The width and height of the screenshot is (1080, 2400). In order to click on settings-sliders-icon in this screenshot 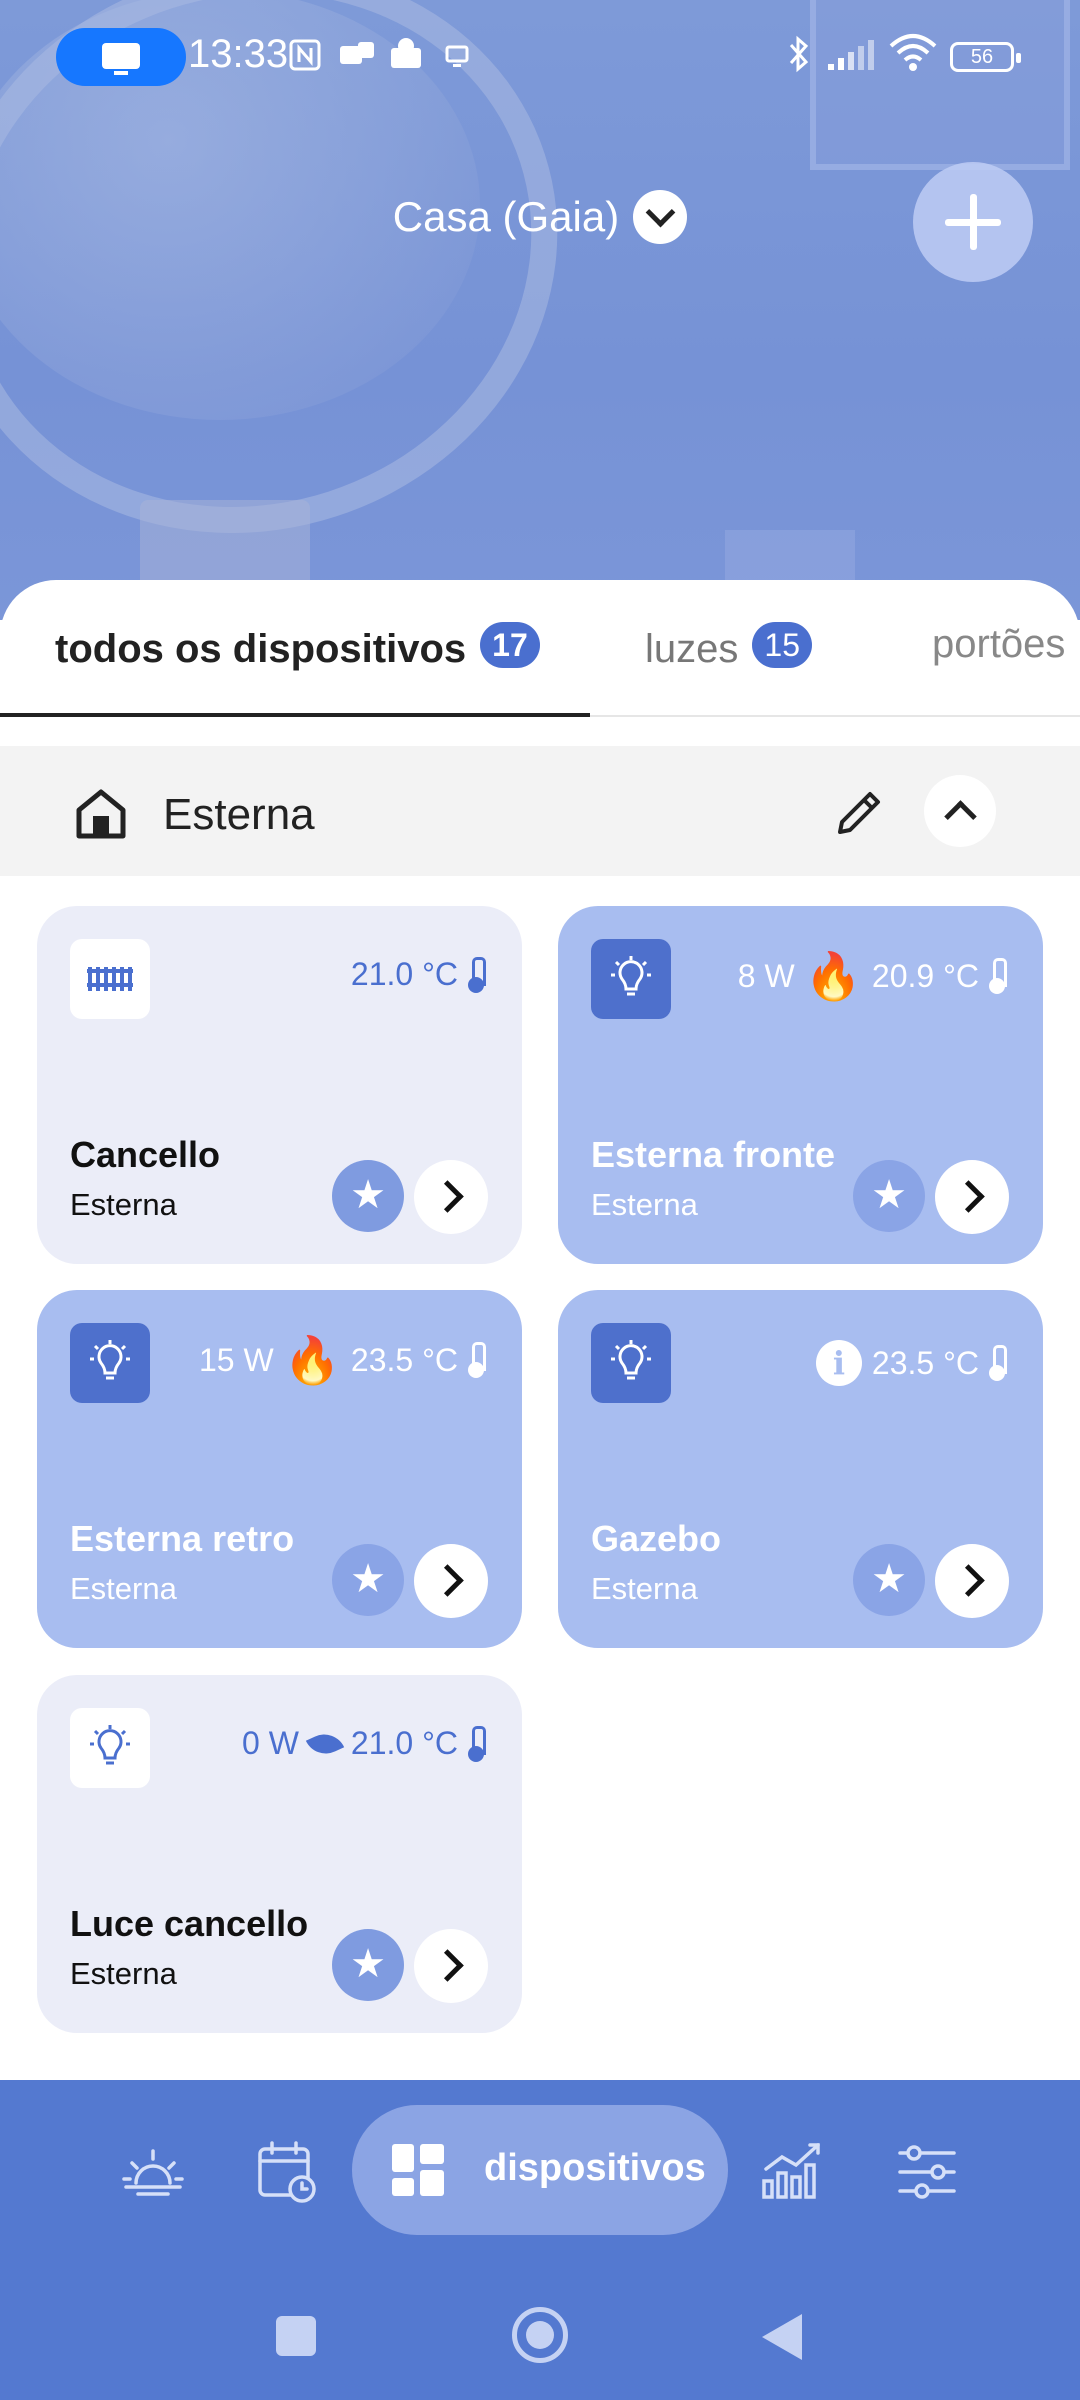, I will do `click(927, 2172)`.